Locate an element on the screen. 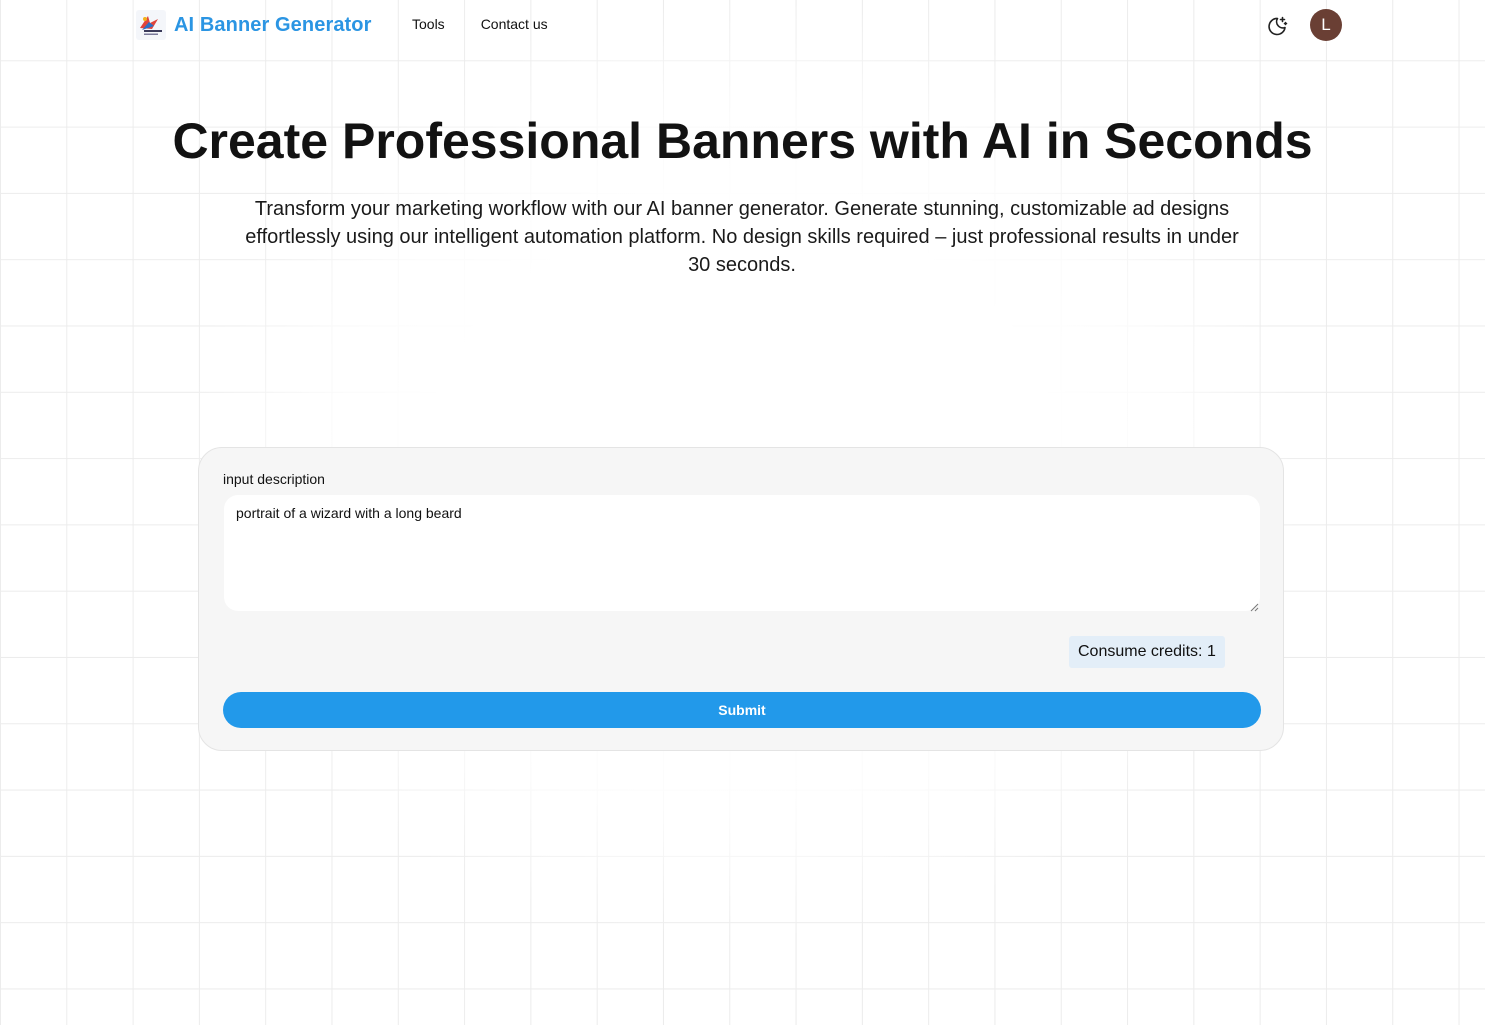 The height and width of the screenshot is (1025, 1485). resize-handle-icon is located at coordinates (1254, 605).